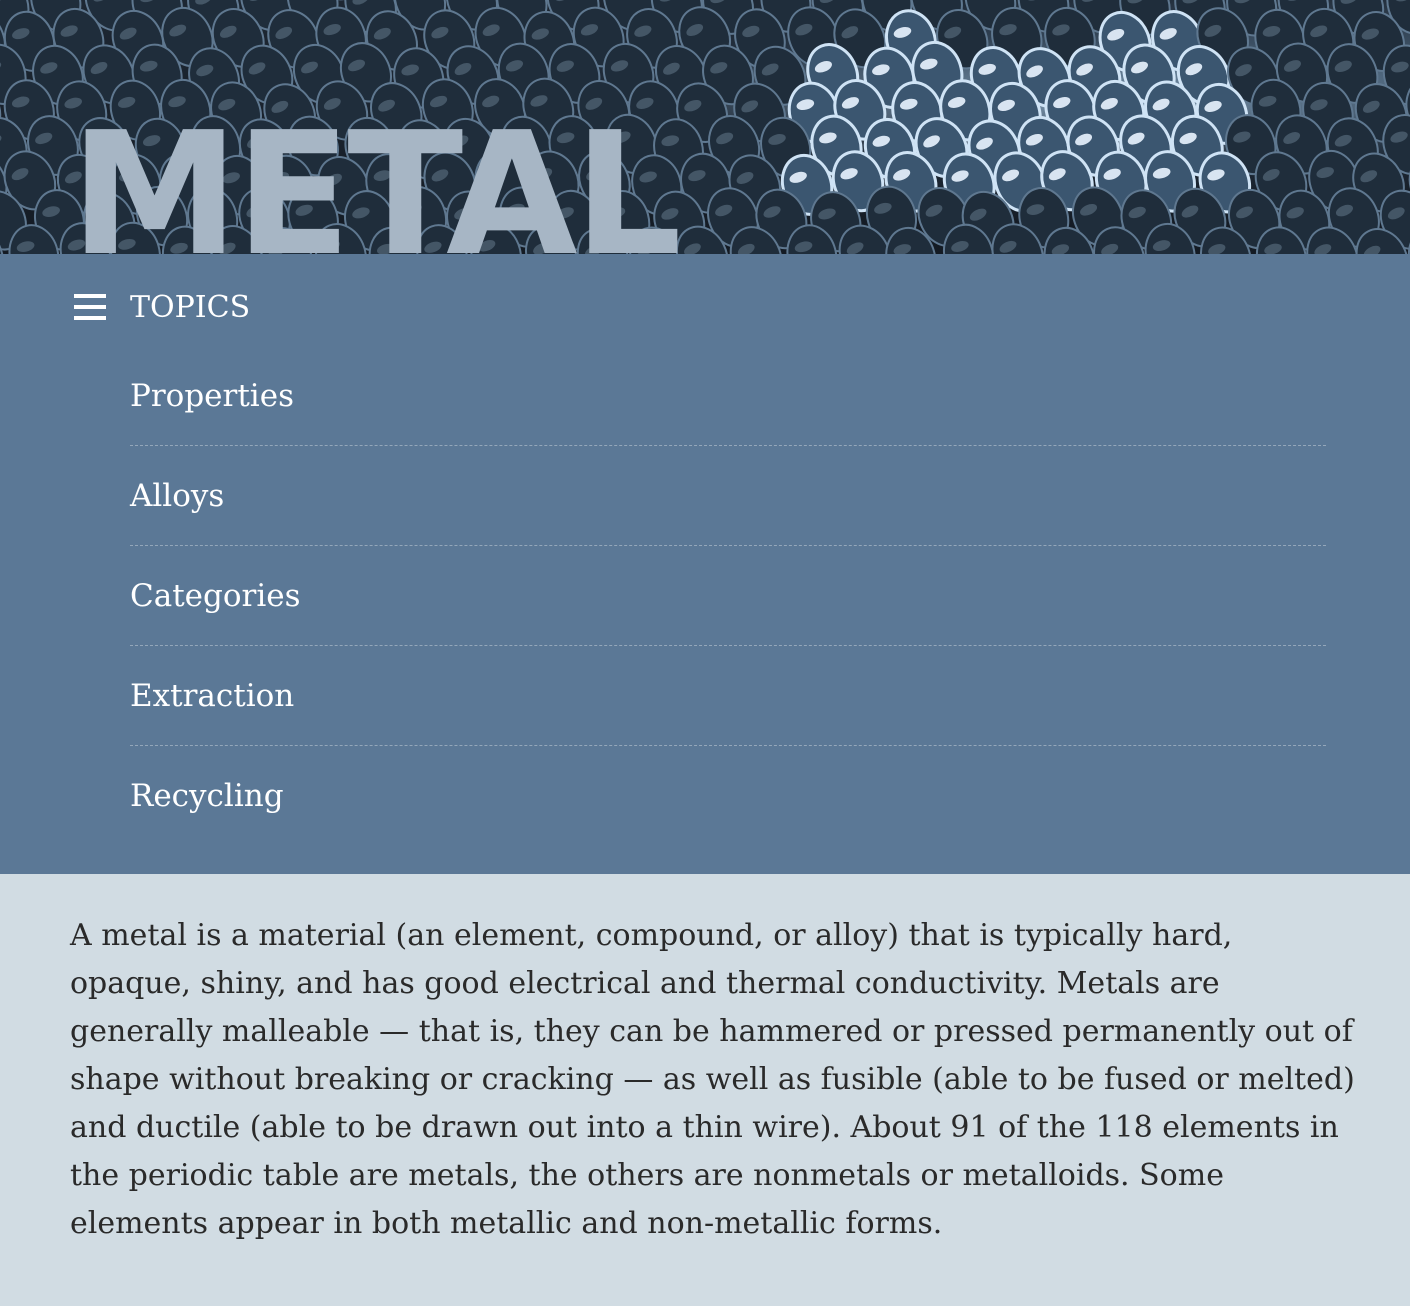 The width and height of the screenshot is (1410, 1306). What do you see at coordinates (215, 595) in the screenshot?
I see `topic-label: Categories` at bounding box center [215, 595].